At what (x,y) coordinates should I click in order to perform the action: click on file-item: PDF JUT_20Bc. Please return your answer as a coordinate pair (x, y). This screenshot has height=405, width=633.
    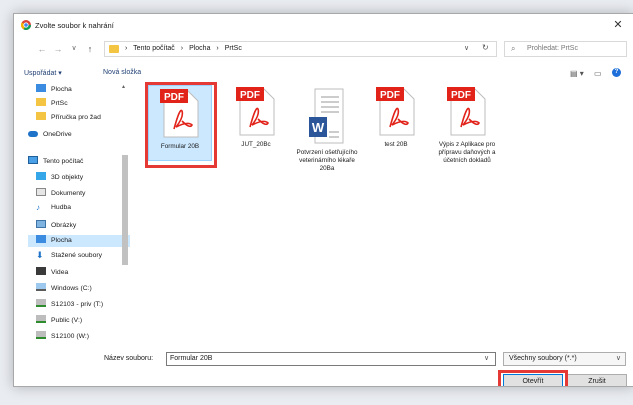
    Looking at the image, I should click on (256, 118).